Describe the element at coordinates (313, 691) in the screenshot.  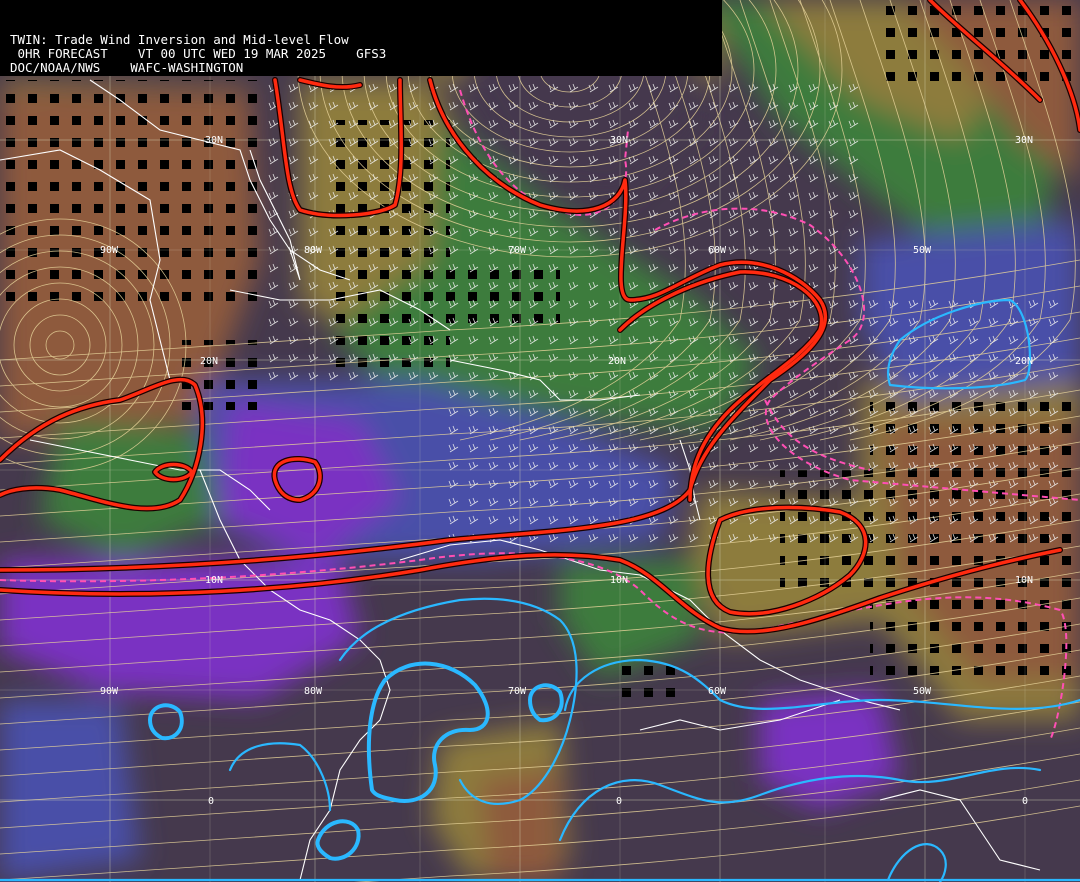
I see `lon-label-80w-south: 80W` at that location.